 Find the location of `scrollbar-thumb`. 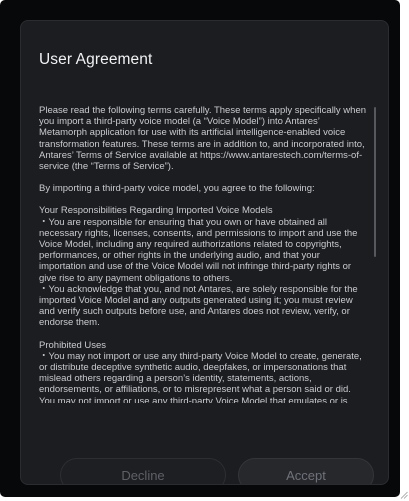

scrollbar-thumb is located at coordinates (375, 182).